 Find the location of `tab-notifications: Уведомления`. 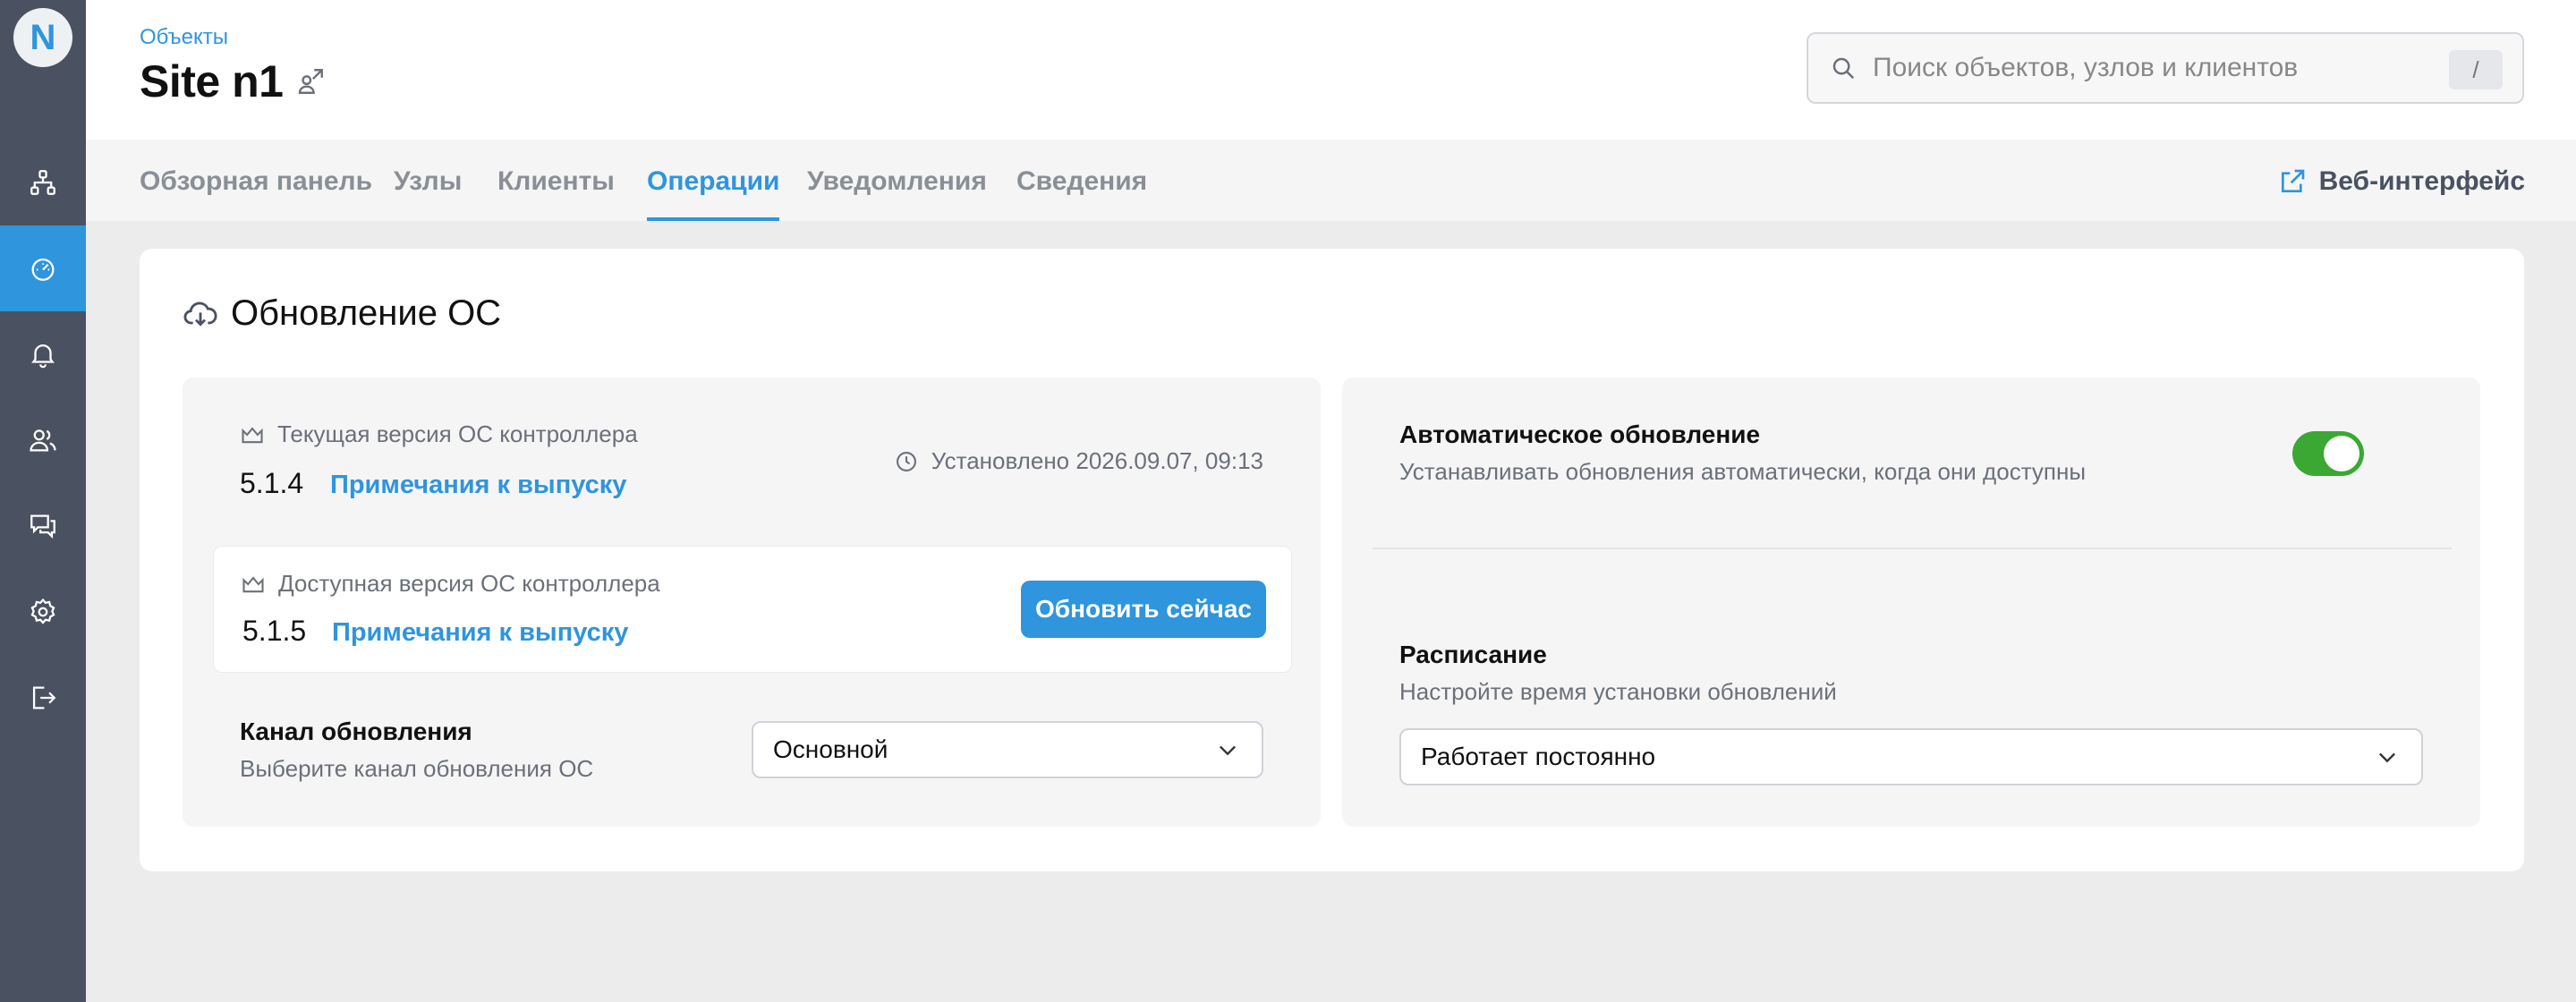

tab-notifications: Уведомления is located at coordinates (897, 193).